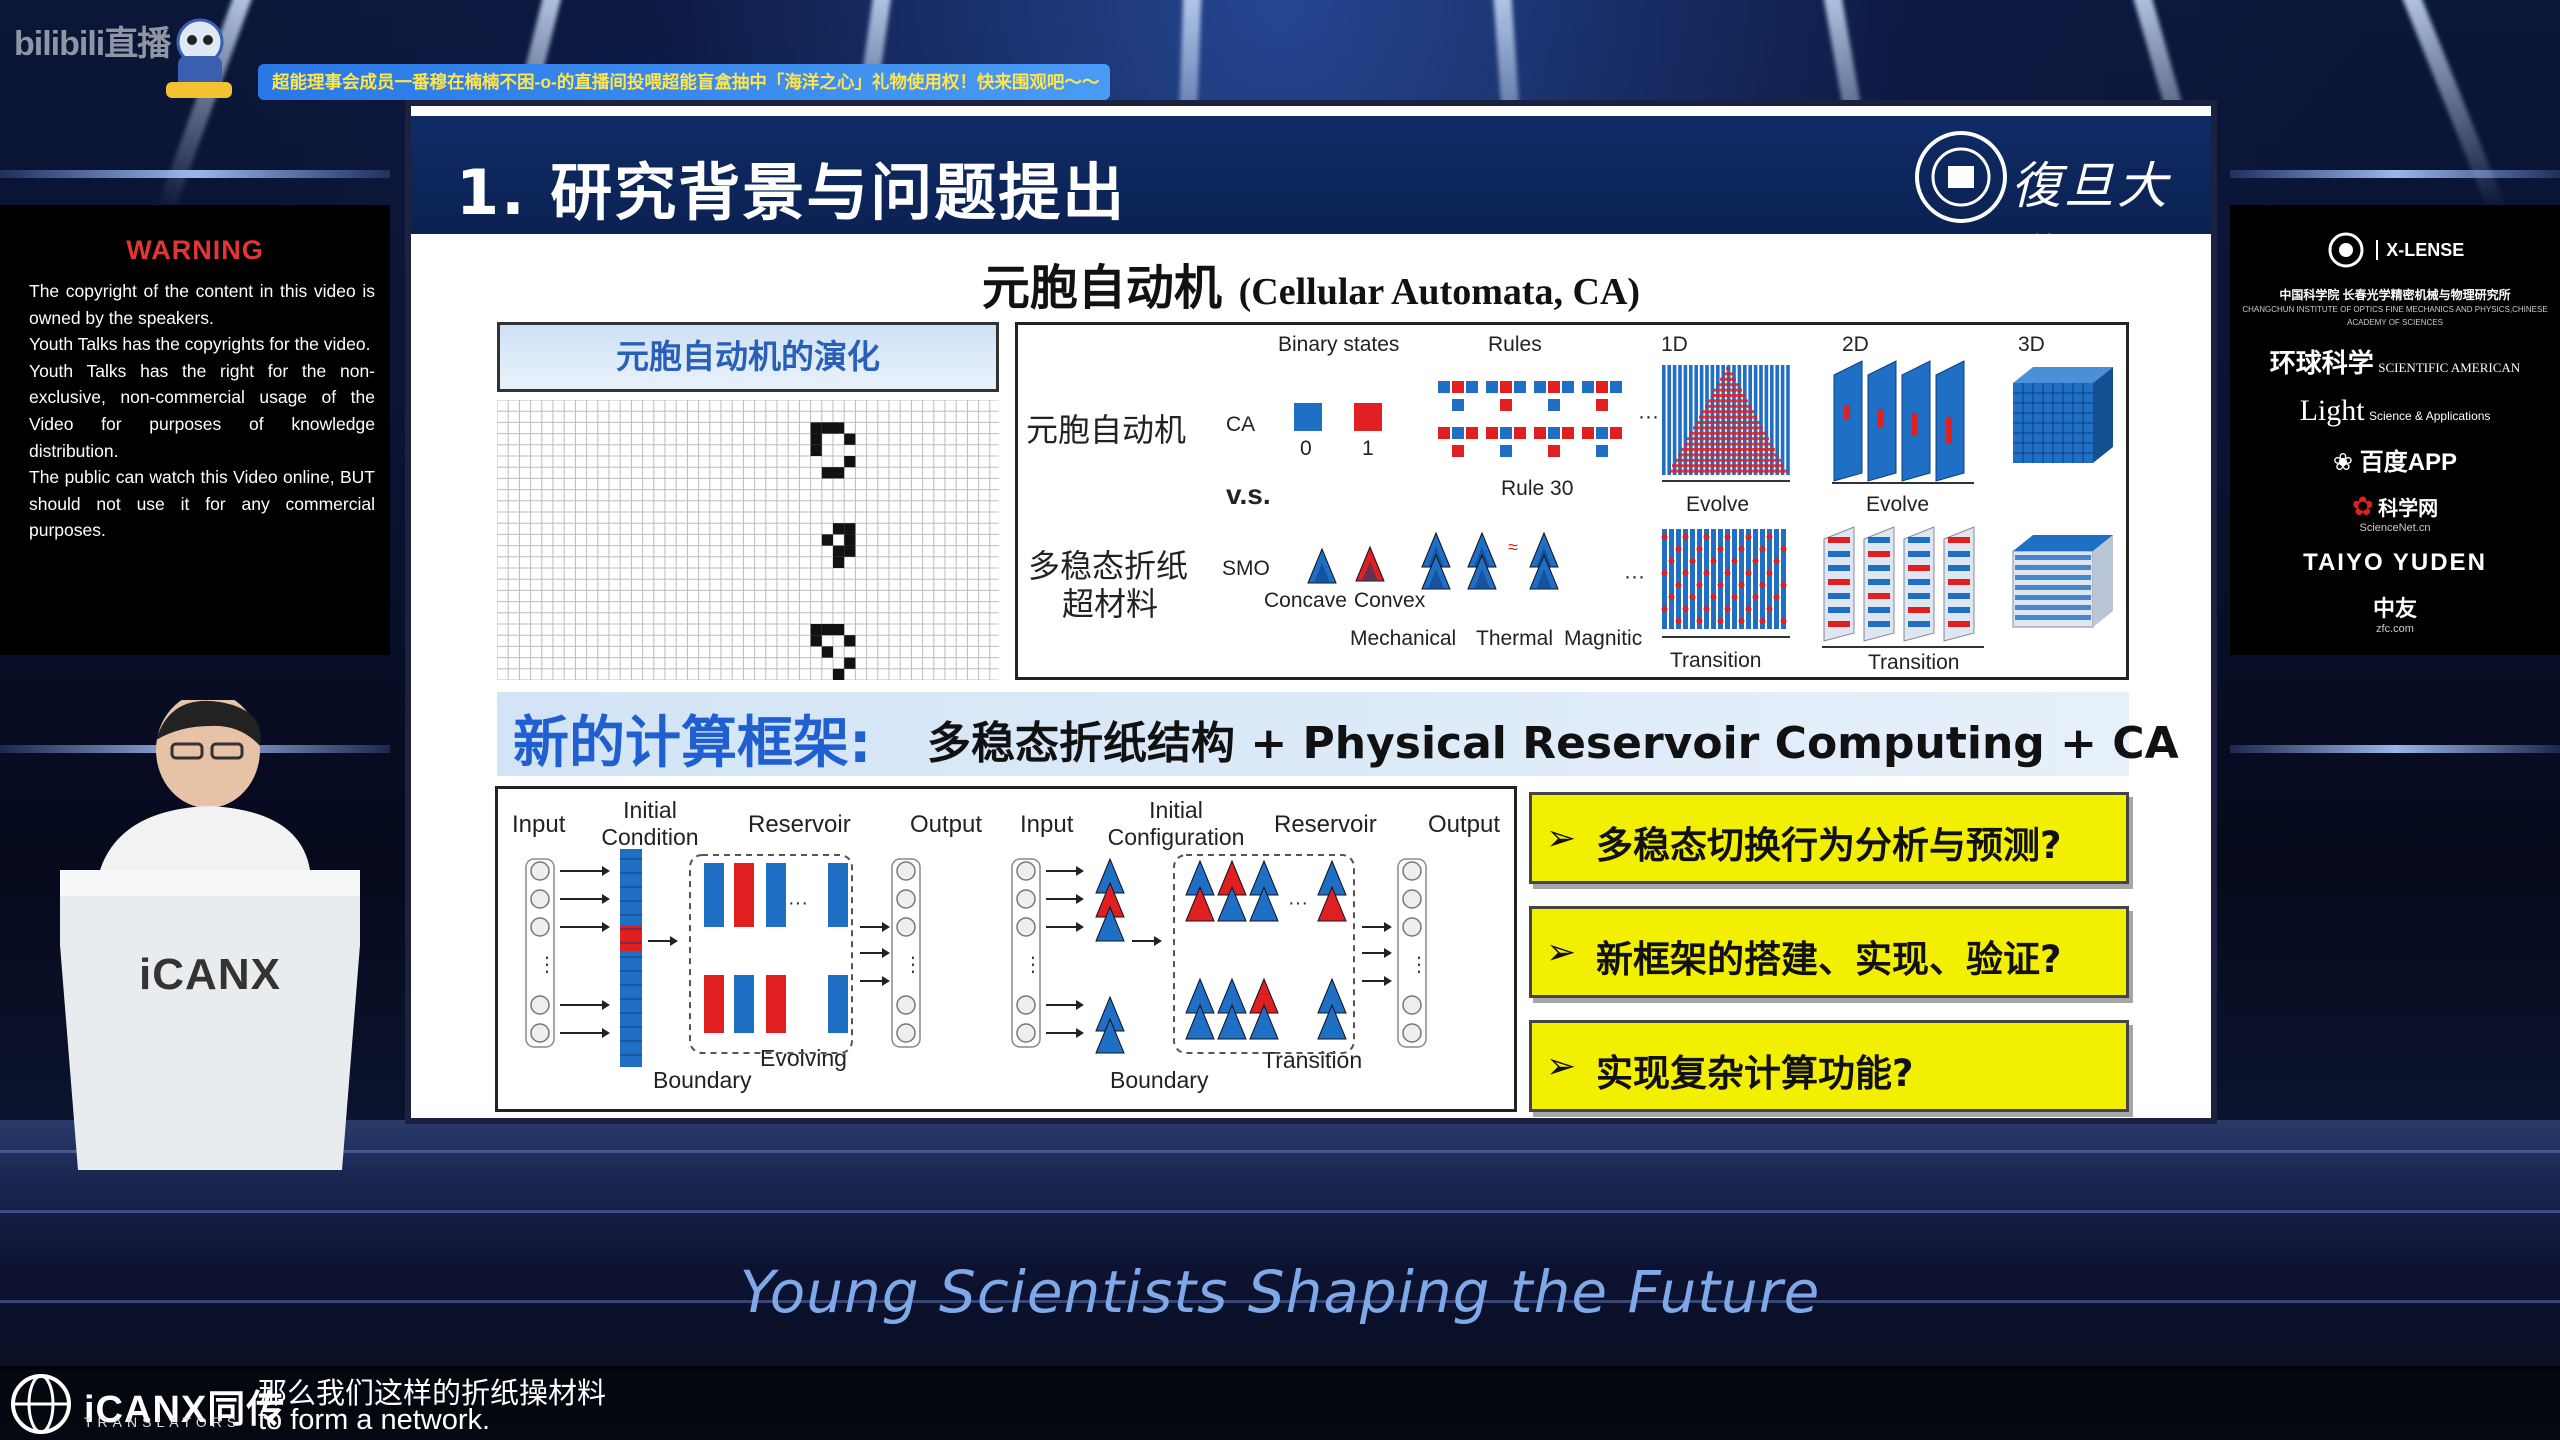 This screenshot has height=1440, width=2560. What do you see at coordinates (2063, 415) in the screenshot?
I see `ca-3d-cube` at bounding box center [2063, 415].